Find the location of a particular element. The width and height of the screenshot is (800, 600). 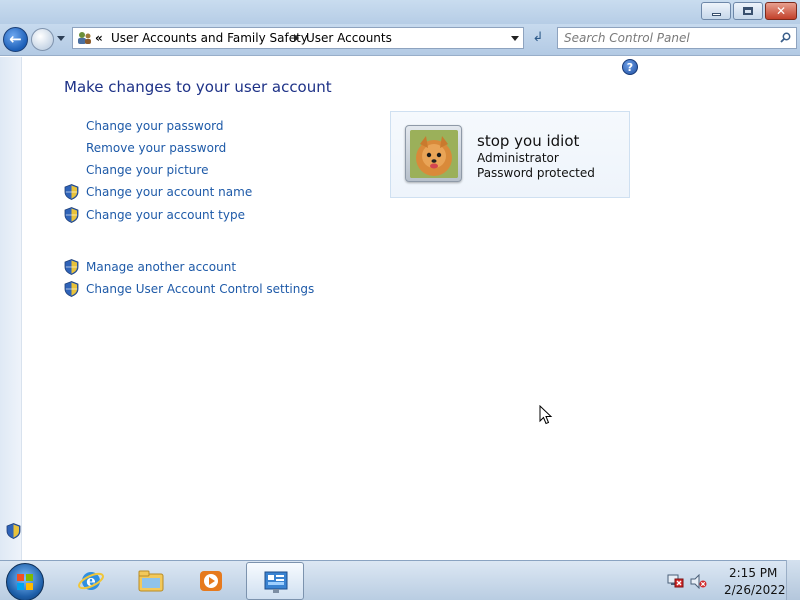

internet-explorer-icon: e is located at coordinates (91, 581).